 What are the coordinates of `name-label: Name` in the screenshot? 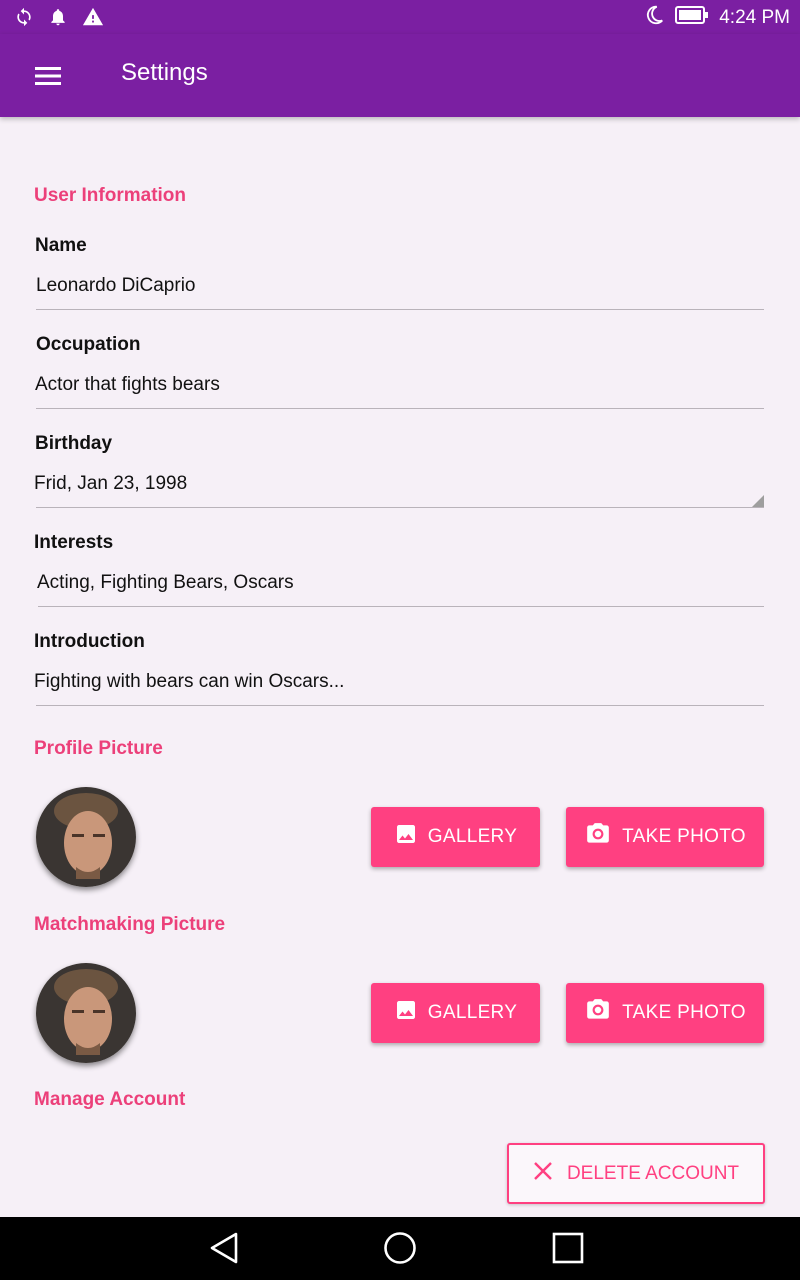 It's located at (61, 245).